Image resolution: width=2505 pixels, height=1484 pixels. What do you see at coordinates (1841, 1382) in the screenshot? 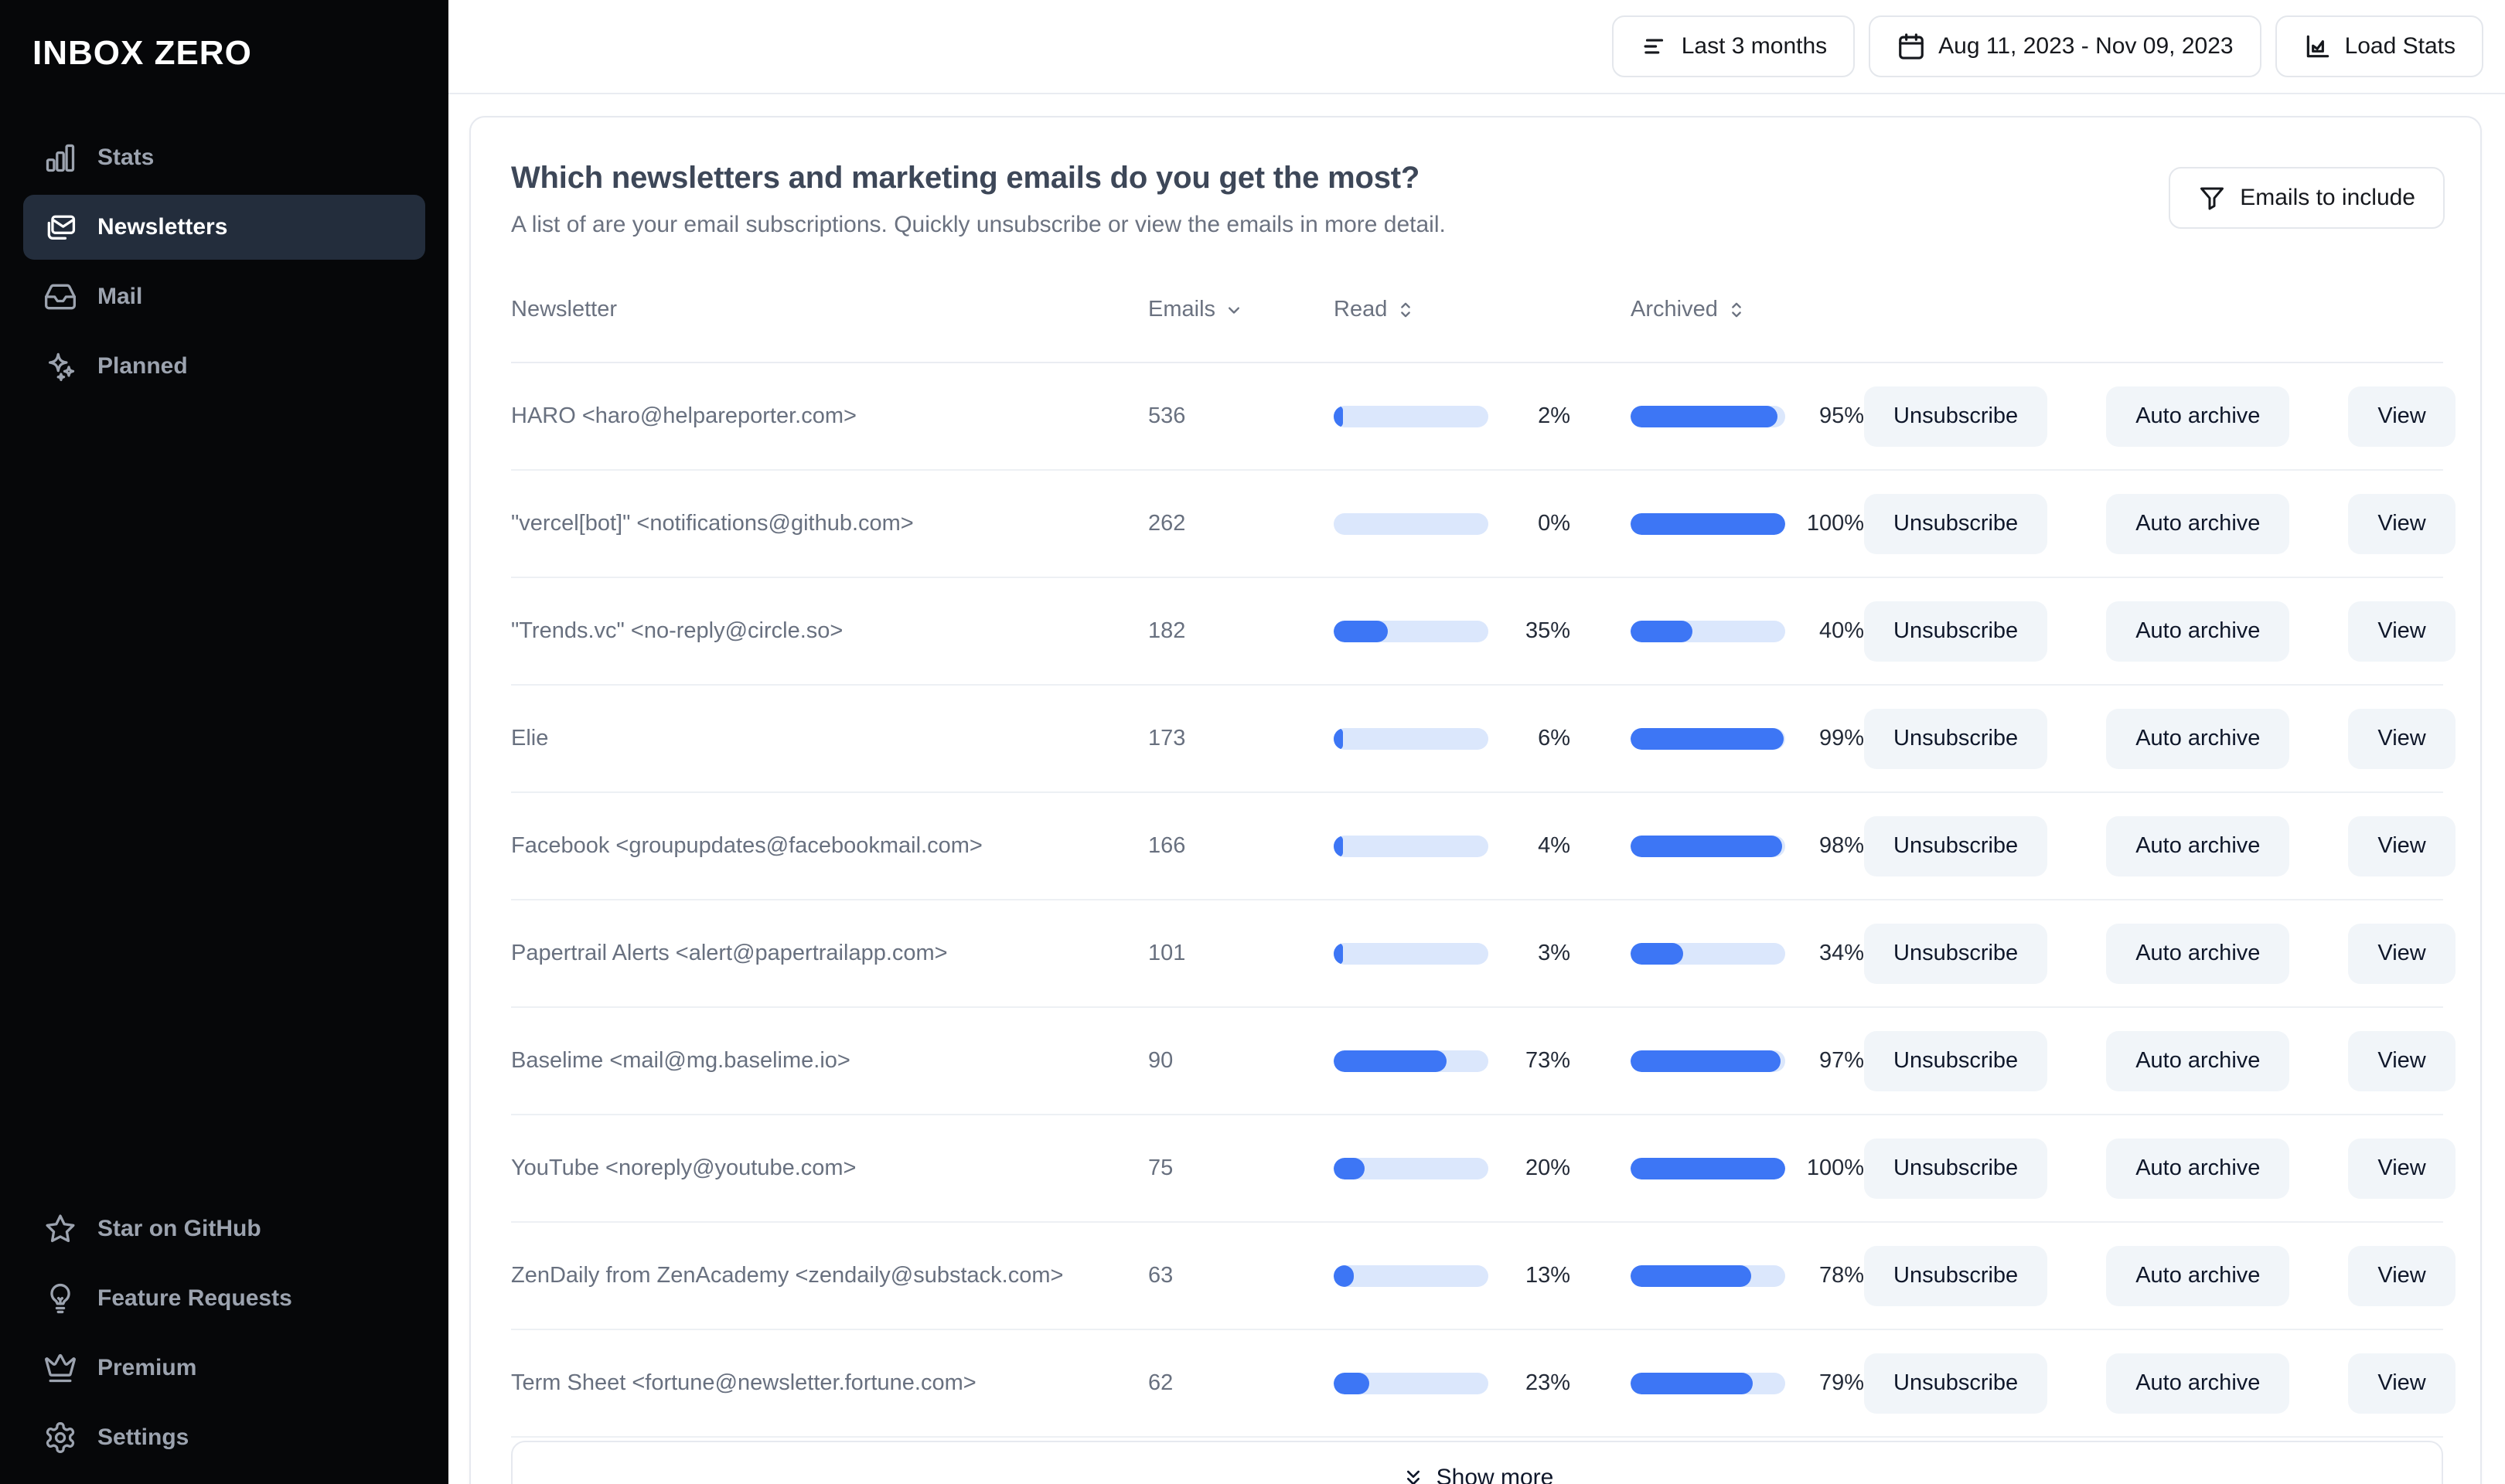
I see `archived-percent: 79%` at bounding box center [1841, 1382].